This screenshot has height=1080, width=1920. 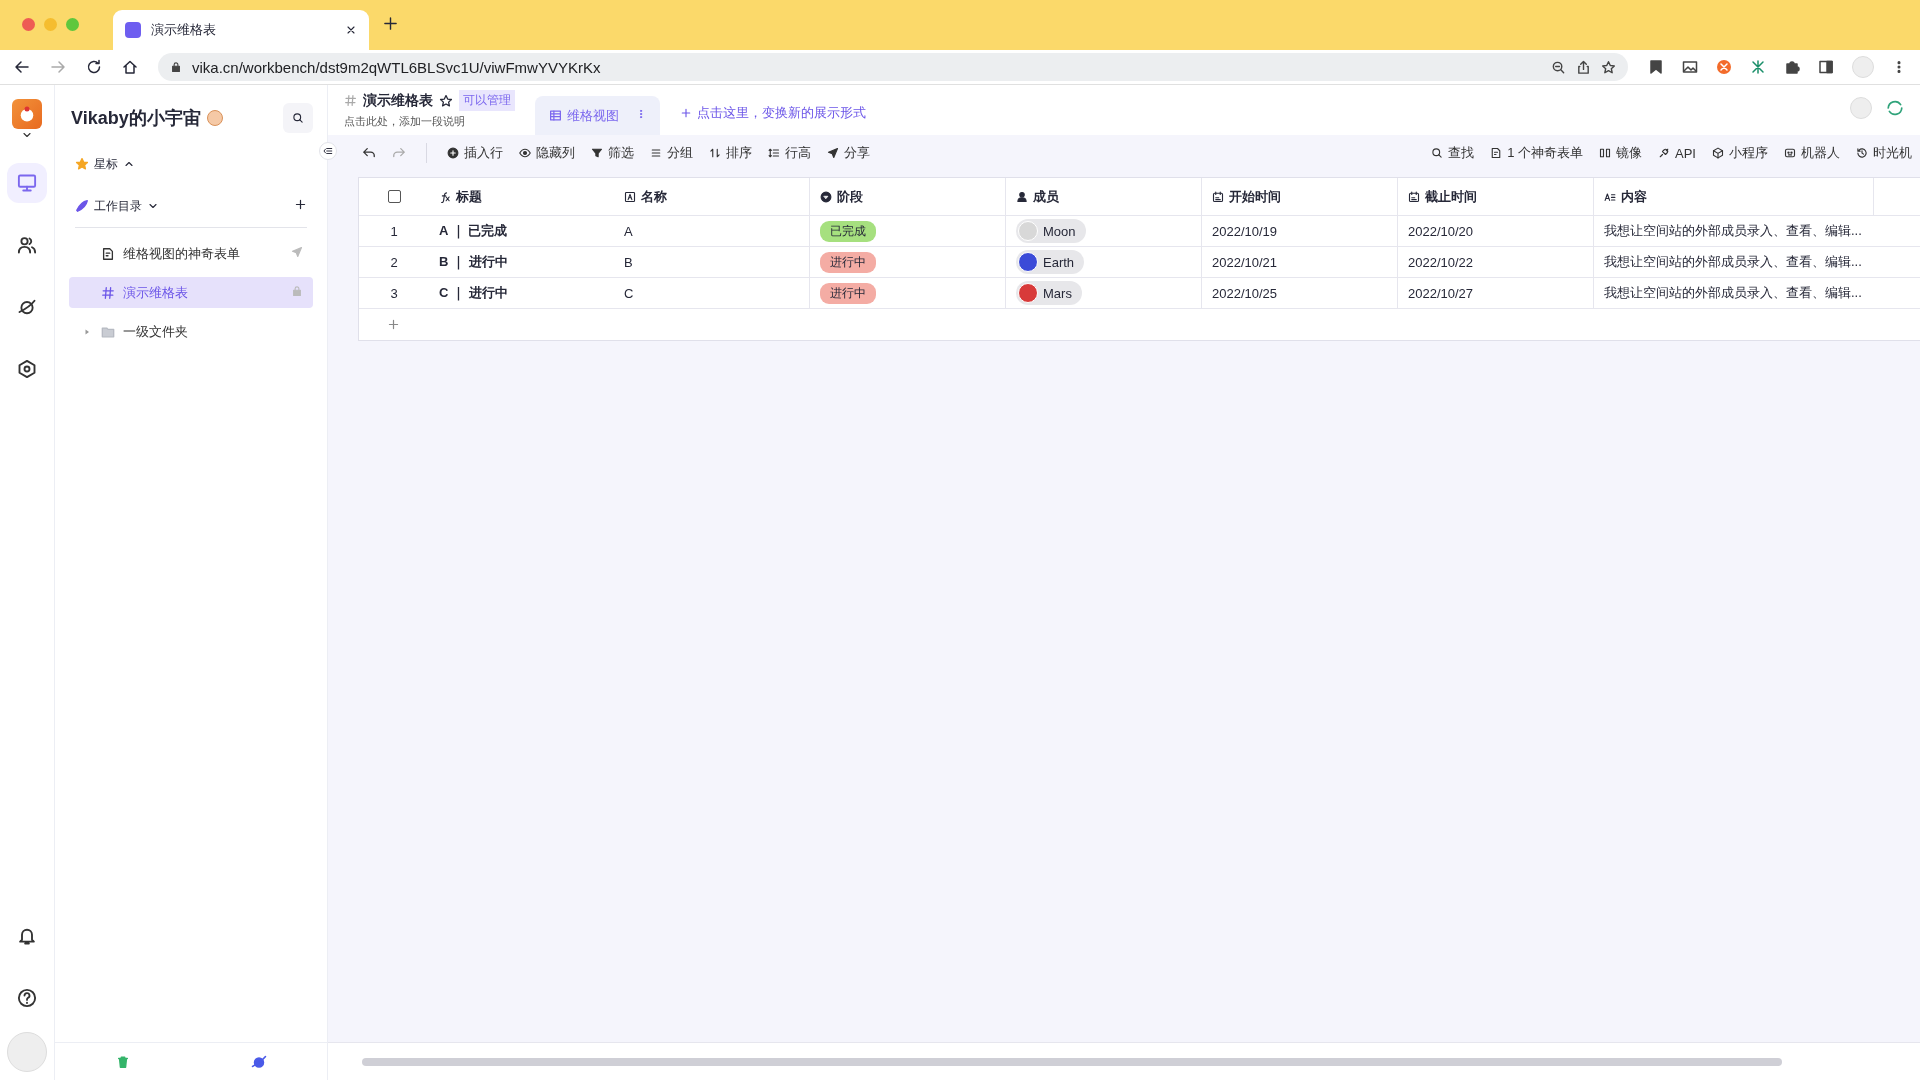 What do you see at coordinates (712, 293) in the screenshot?
I see `table-cell: C` at bounding box center [712, 293].